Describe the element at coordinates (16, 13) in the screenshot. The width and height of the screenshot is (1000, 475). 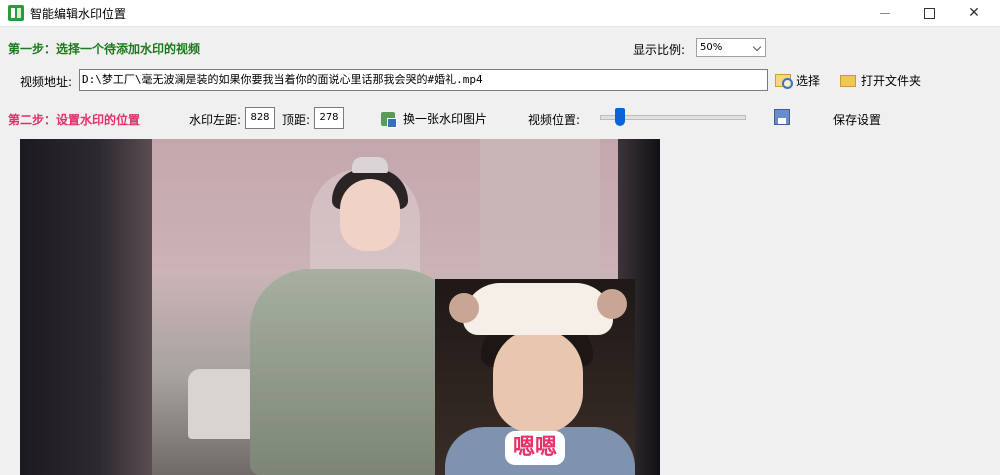
I see `app-icon` at that location.